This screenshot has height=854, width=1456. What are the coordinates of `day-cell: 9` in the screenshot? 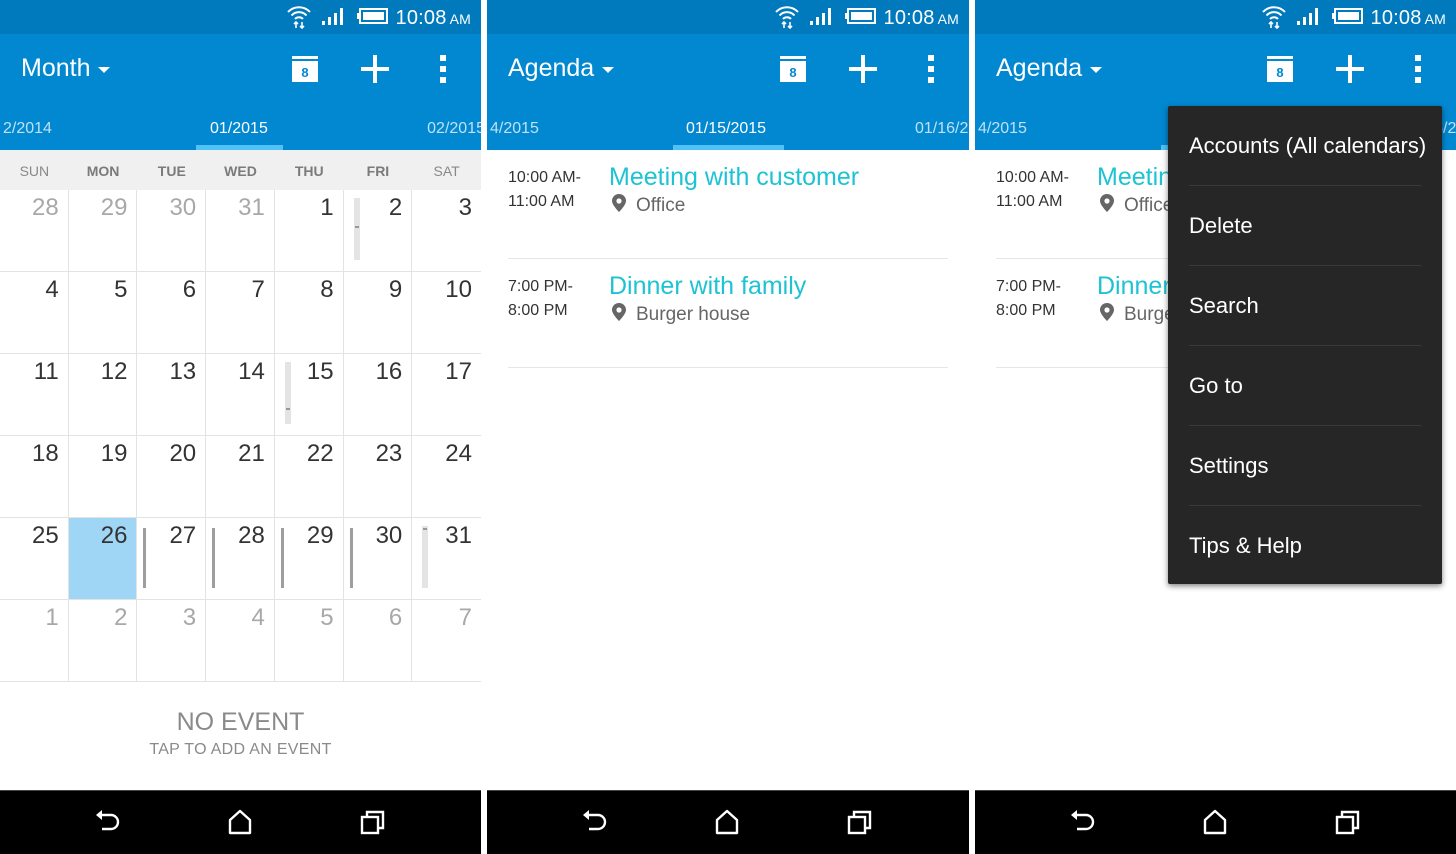 It's located at (378, 313).